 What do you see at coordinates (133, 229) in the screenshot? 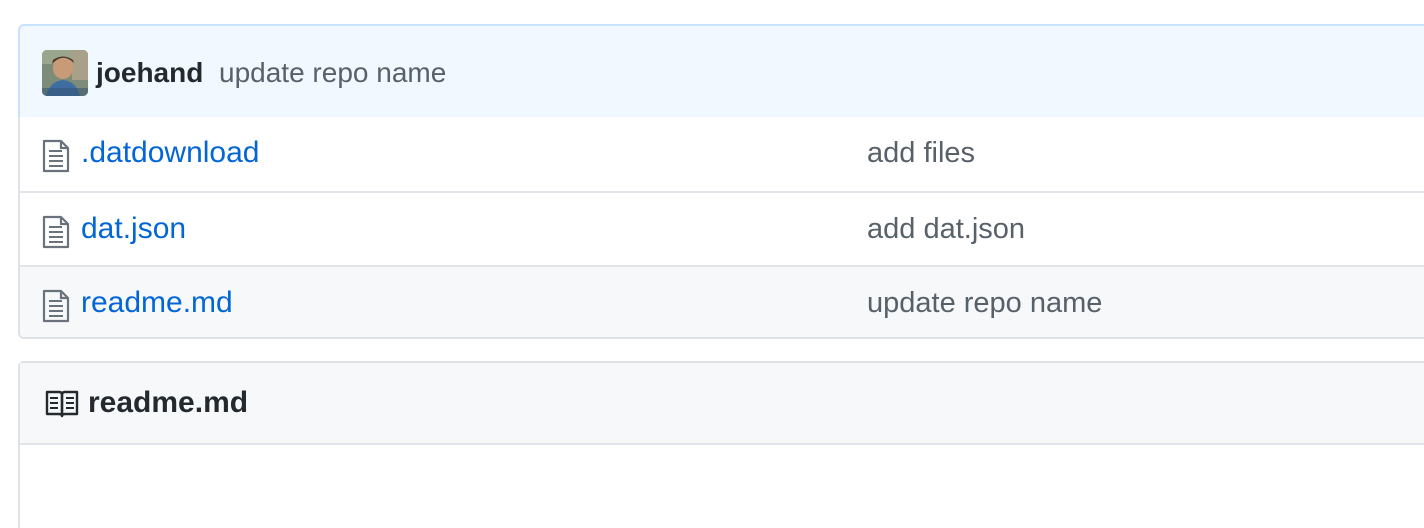
I see `file-name-link: dat.json` at bounding box center [133, 229].